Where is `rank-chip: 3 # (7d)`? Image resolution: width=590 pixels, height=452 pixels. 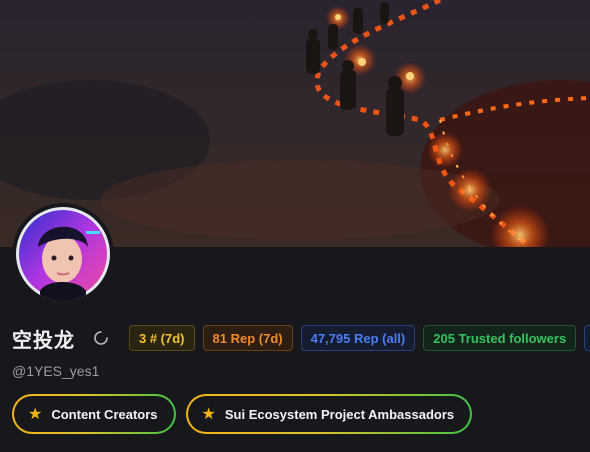
rank-chip: 3 # (7d) is located at coordinates (162, 338).